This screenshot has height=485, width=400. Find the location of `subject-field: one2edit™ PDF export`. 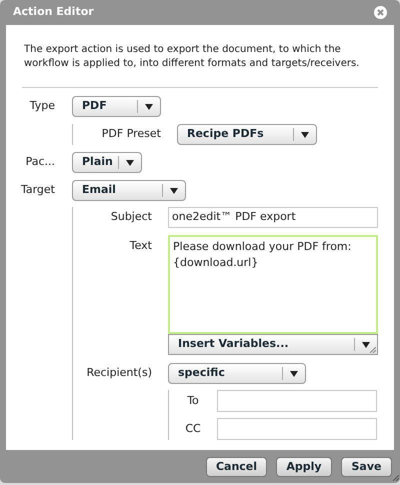

subject-field: one2edit™ PDF export is located at coordinates (273, 217).